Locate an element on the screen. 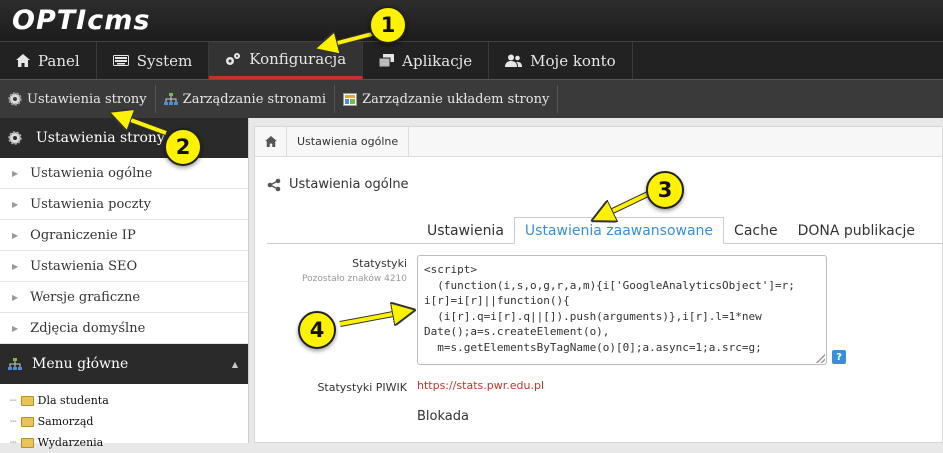  annotation-badge-1: 1 is located at coordinates (388, 25).